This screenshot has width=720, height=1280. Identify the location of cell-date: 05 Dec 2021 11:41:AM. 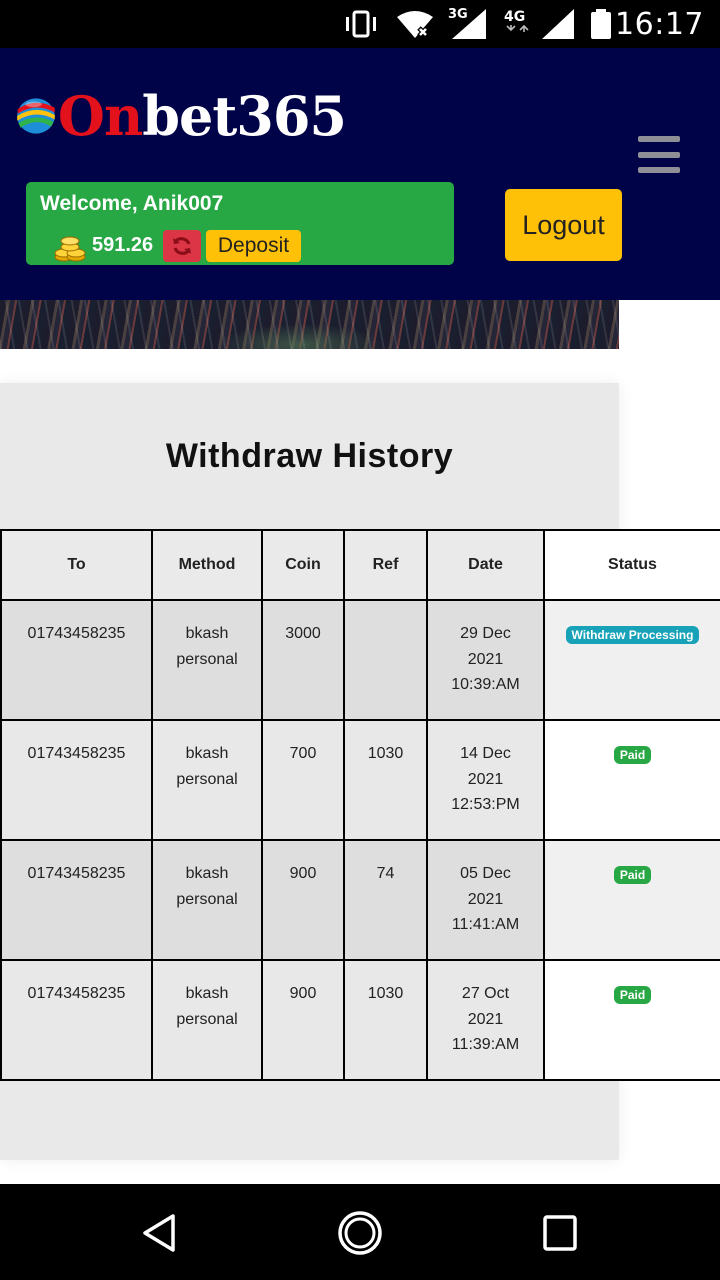
(485, 900).